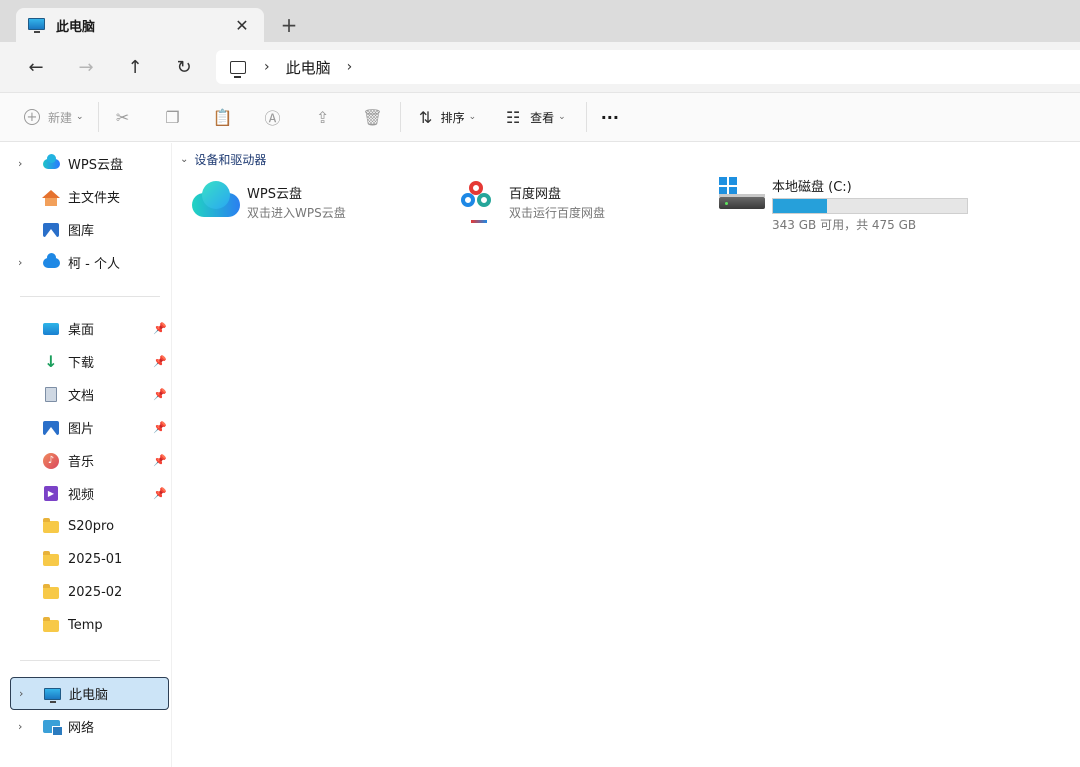 This screenshot has height=767, width=1080. Describe the element at coordinates (95, 592) in the screenshot. I see `sidebar-item-label: 2025-02` at that location.